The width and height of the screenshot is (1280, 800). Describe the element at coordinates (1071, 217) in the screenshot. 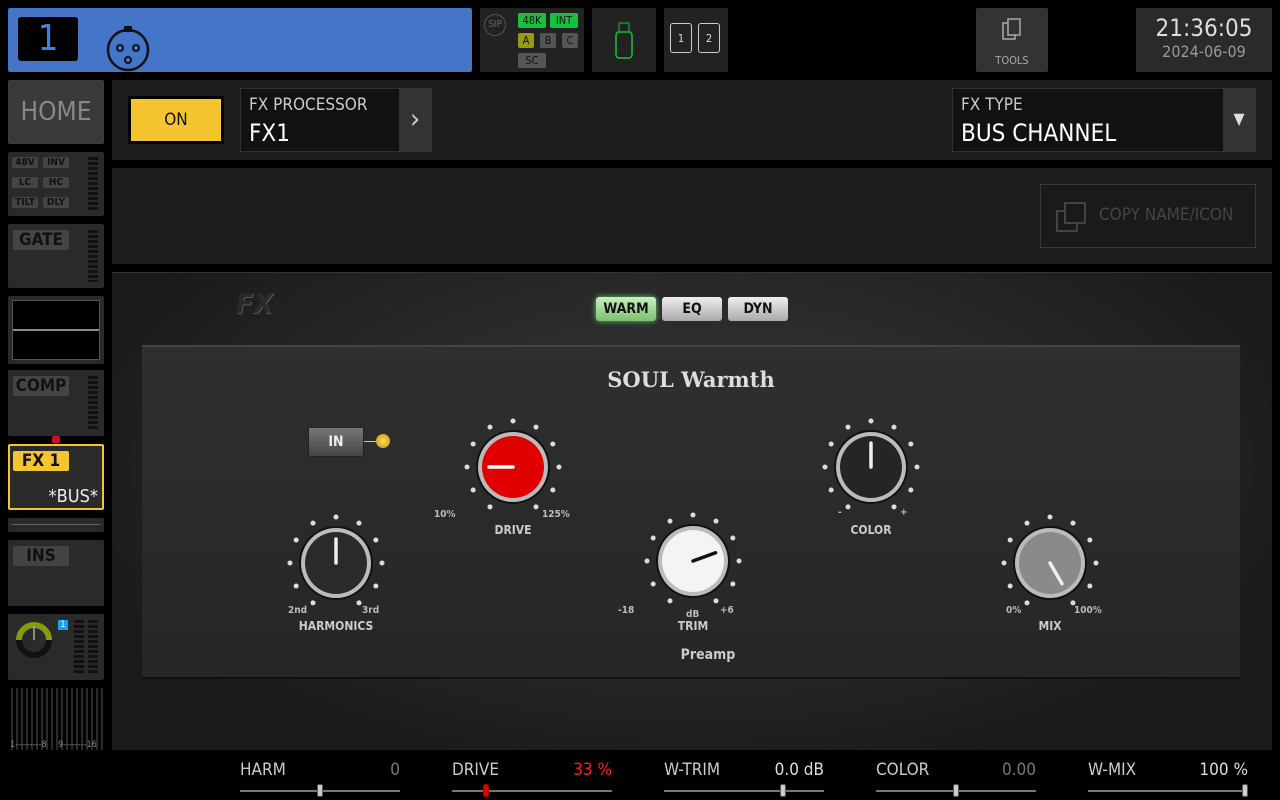

I see `copy-icon` at that location.